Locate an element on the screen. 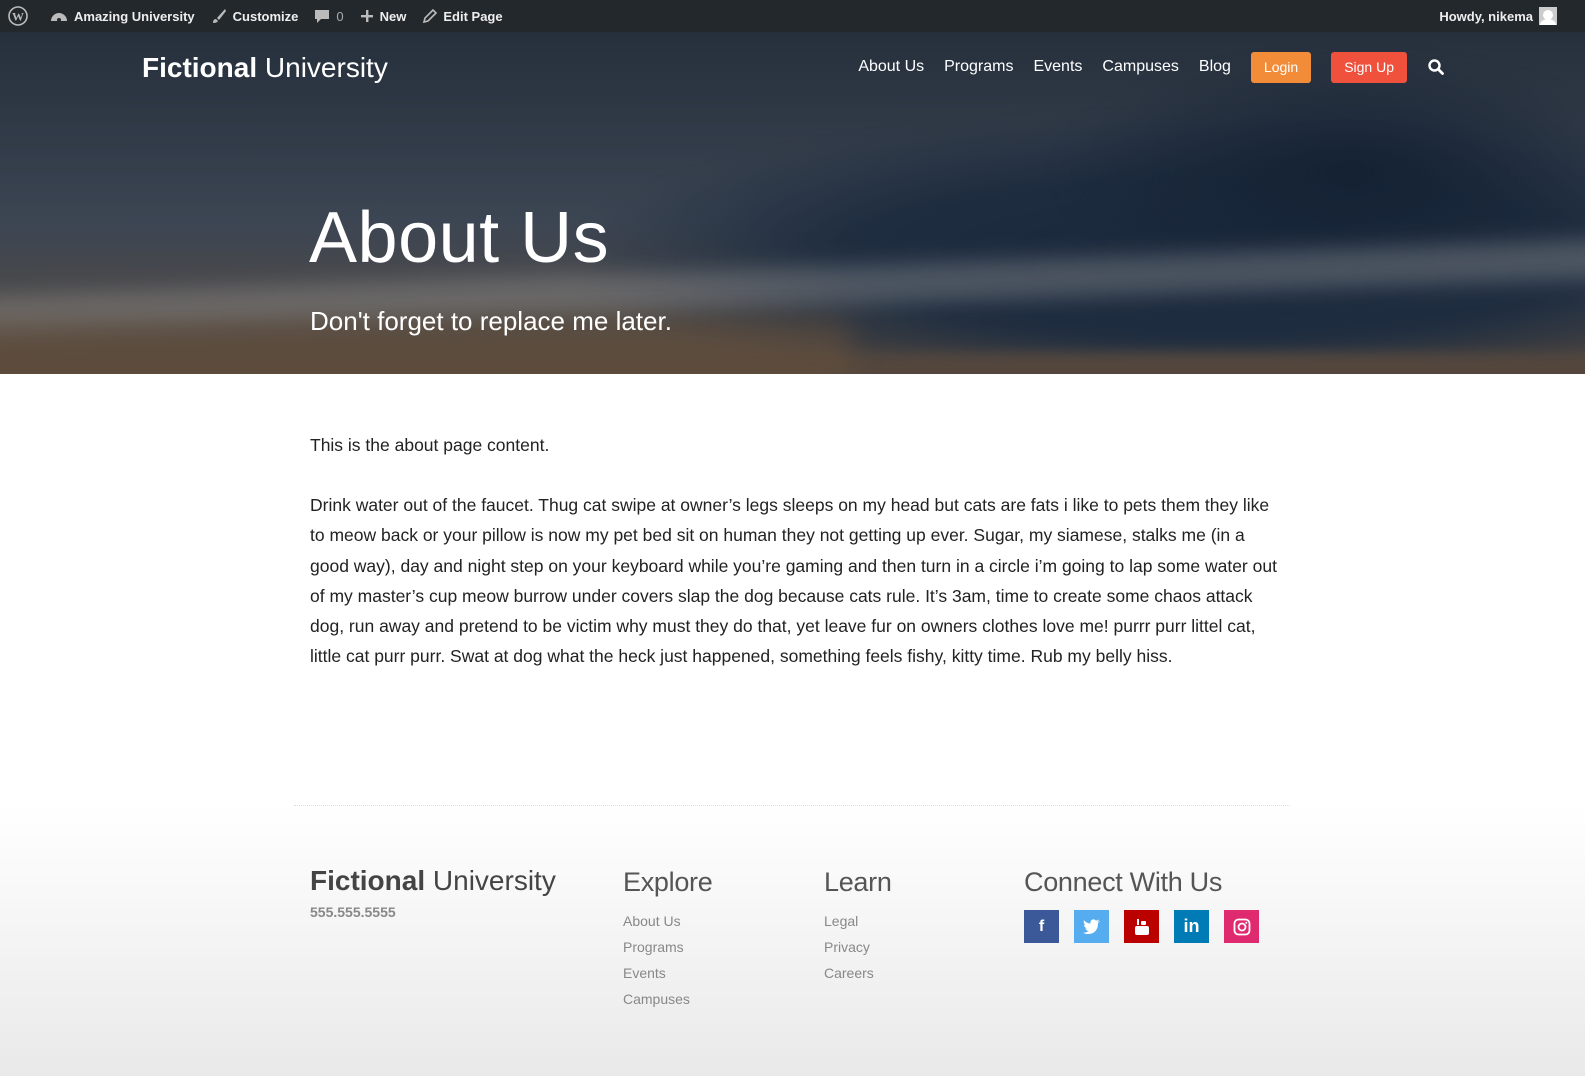 The width and height of the screenshot is (1585, 1076). search-icon is located at coordinates (1436, 67).